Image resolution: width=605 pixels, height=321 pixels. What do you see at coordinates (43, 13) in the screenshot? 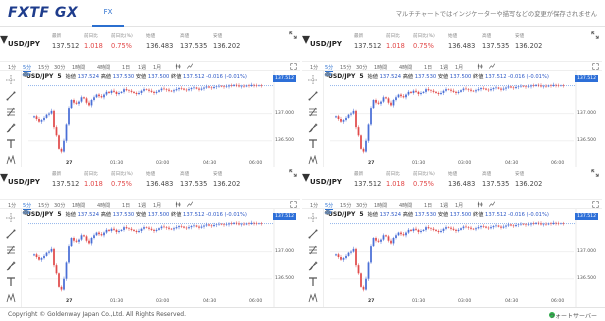
I see `logo: FXTF GX` at bounding box center [43, 13].